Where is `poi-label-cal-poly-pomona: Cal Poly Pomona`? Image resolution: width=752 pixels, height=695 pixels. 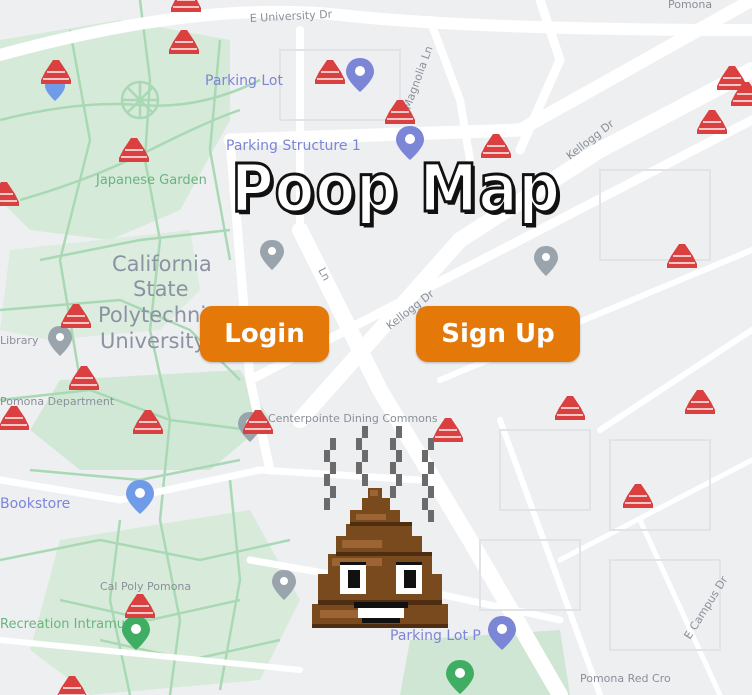
poi-label-cal-poly-pomona: Cal Poly Pomona is located at coordinates (145, 586).